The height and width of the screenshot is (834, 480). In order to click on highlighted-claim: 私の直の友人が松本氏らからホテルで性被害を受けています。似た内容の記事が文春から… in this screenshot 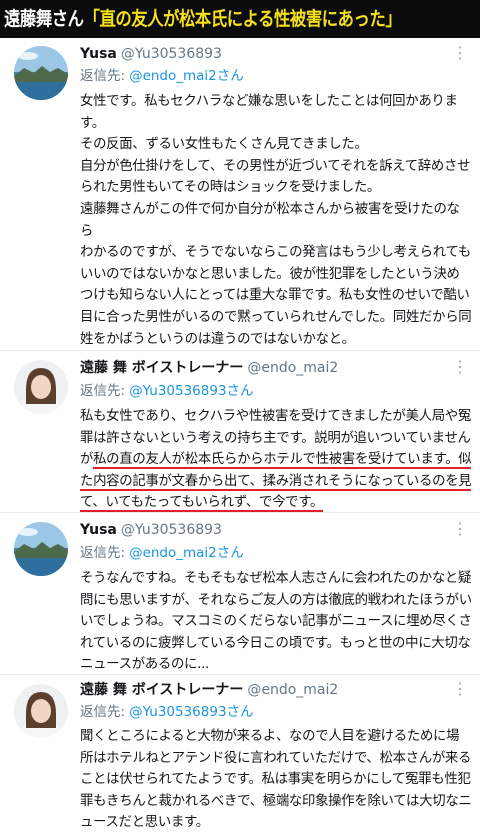, I will do `click(276, 482)`.